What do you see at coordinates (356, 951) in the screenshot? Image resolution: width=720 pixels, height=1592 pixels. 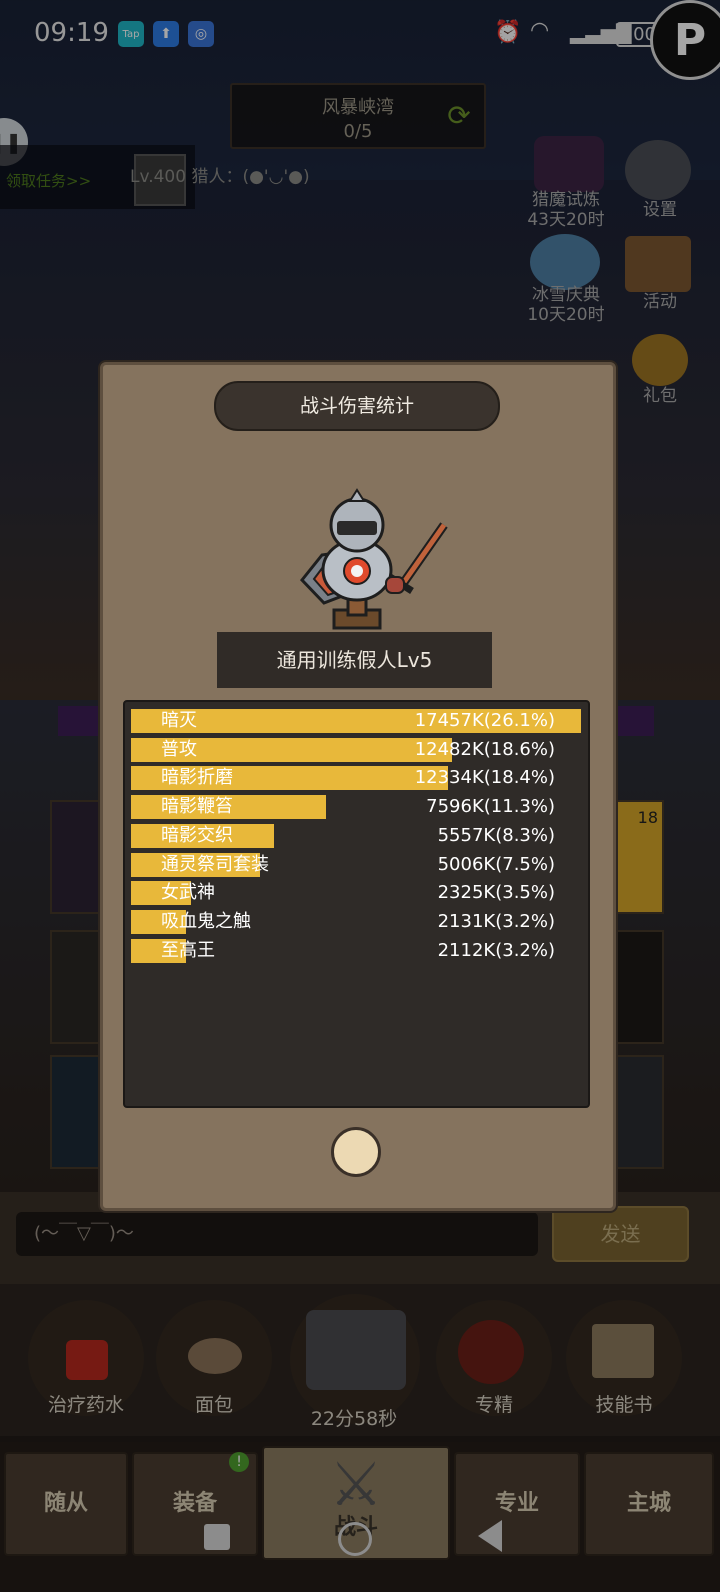 I see `stat-row: 至高王 2112K(3.2%)` at bounding box center [356, 951].